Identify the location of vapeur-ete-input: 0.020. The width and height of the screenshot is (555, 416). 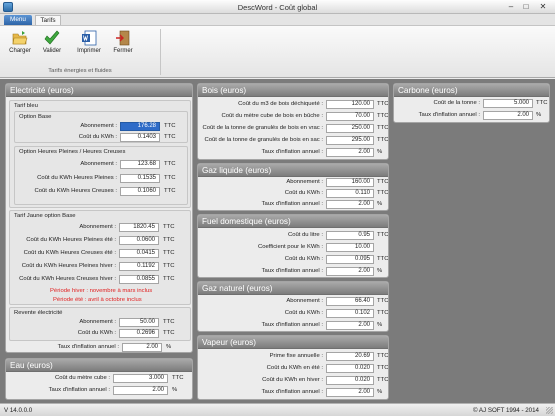
(350, 368).